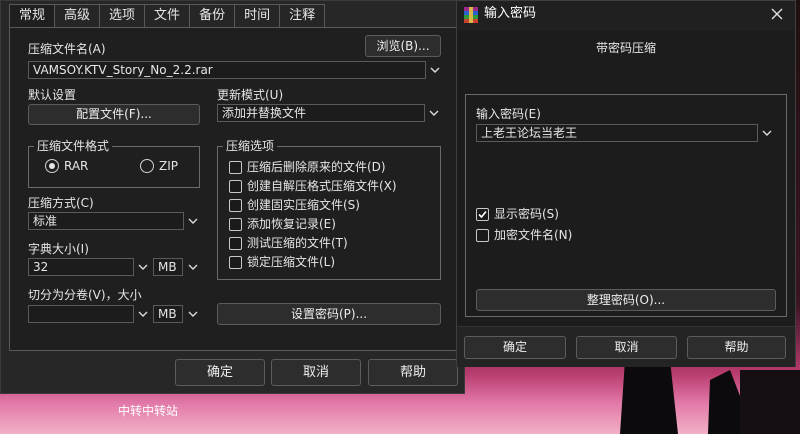  What do you see at coordinates (61, 203) in the screenshot?
I see `method-label: 压缩方式(C)` at bounding box center [61, 203].